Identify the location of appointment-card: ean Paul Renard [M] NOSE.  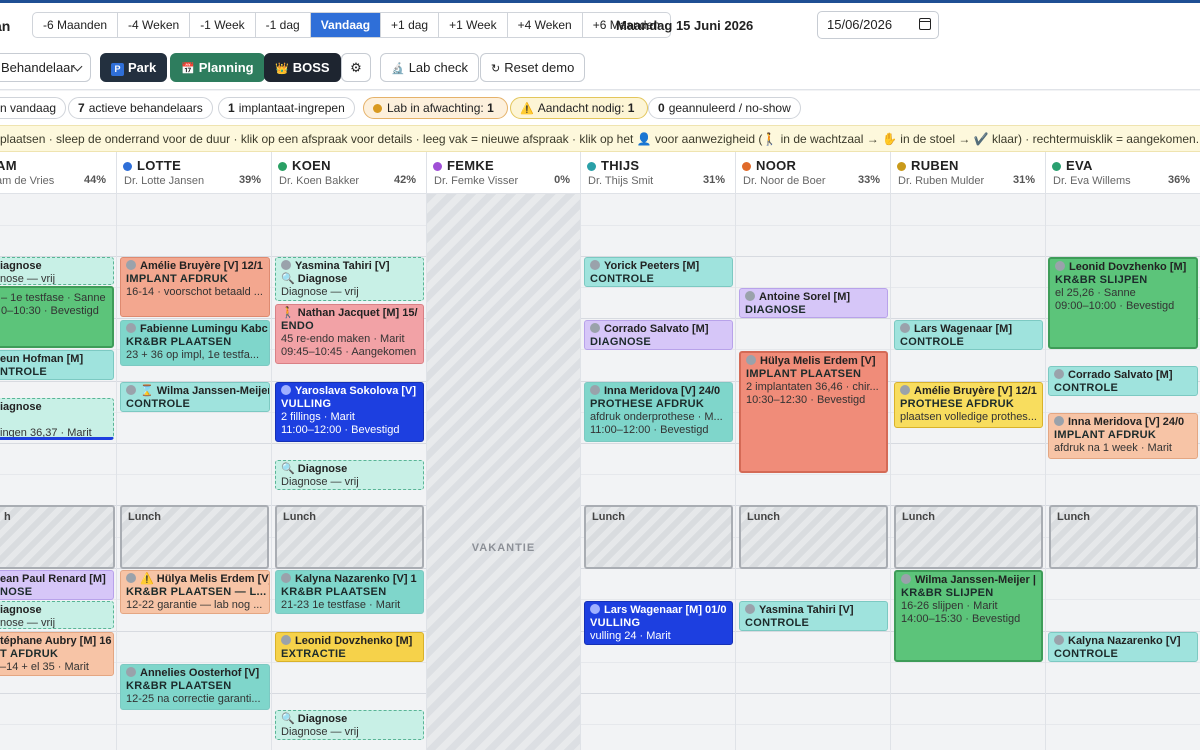
(57, 585).